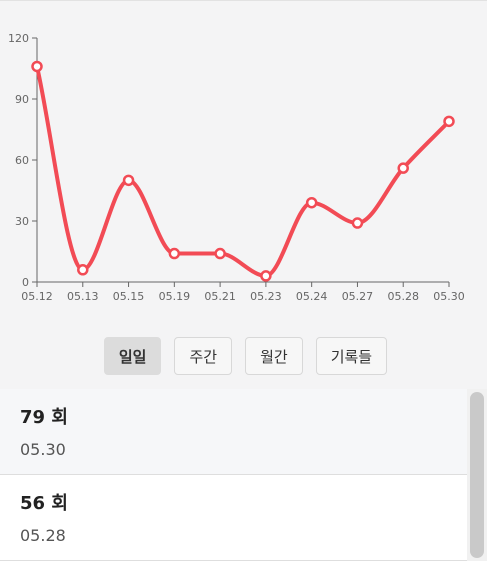  I want to click on record-date: 05.30, so click(43, 449).